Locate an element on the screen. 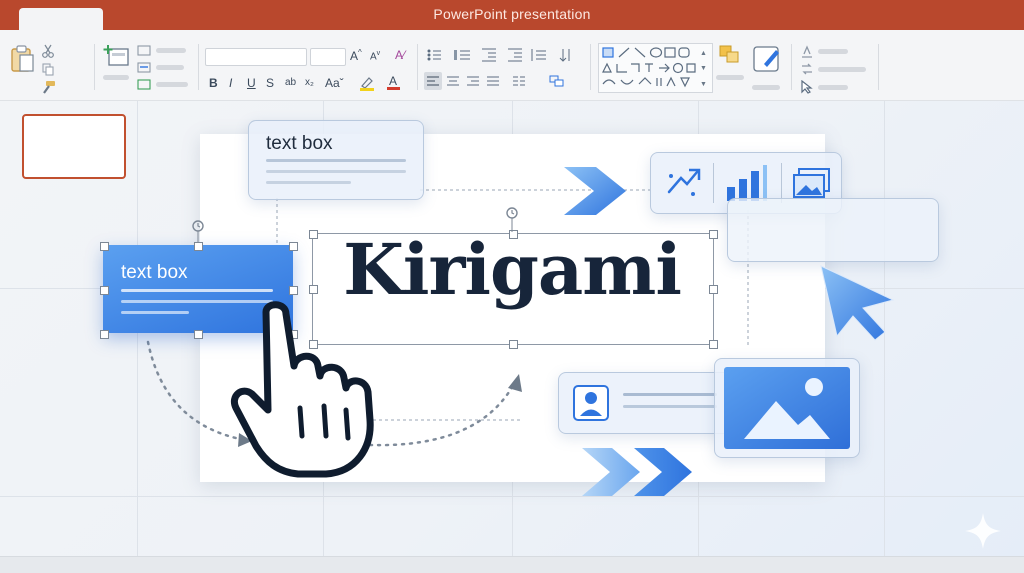 This screenshot has width=1024, height=573. cursor-arrow-icon is located at coordinates (857, 303).